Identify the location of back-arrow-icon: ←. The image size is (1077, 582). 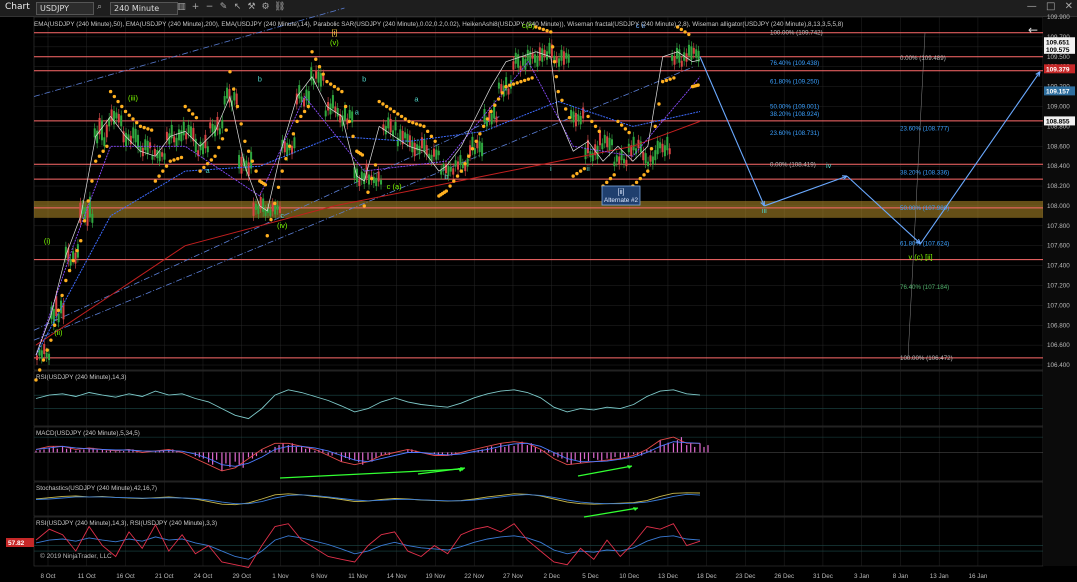
(1033, 30).